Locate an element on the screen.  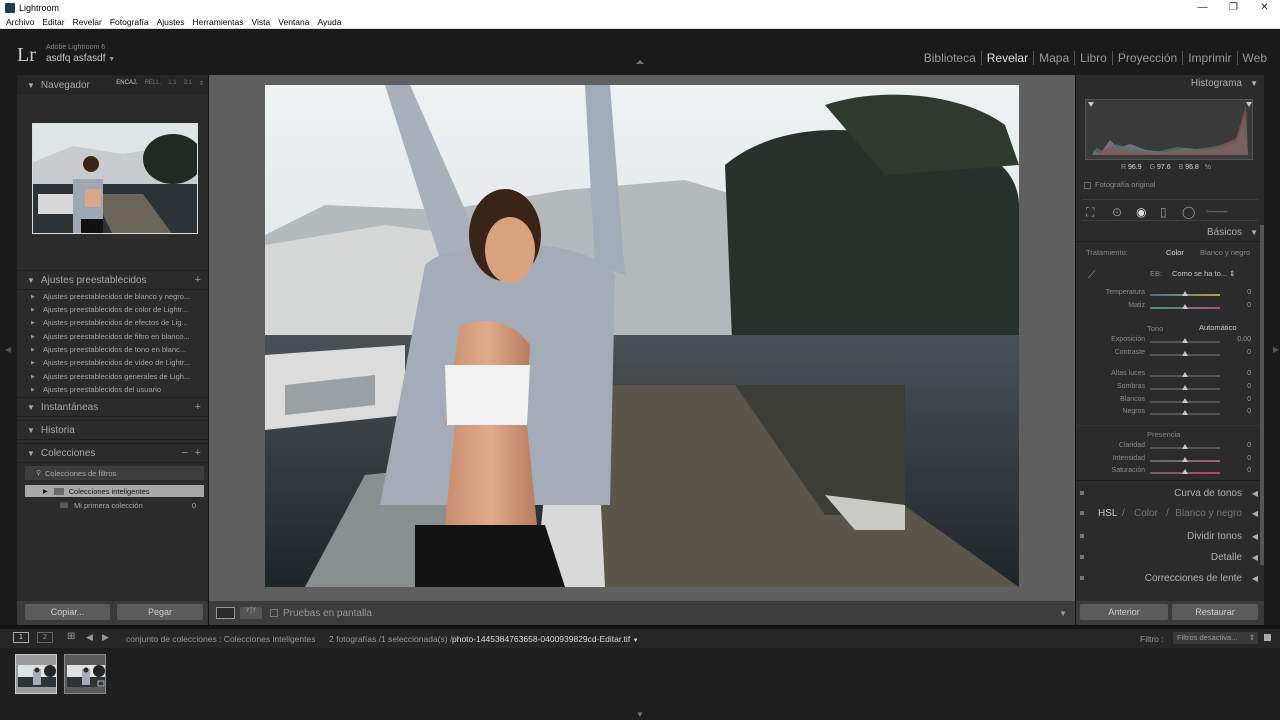
menu-ventana: Ventana is located at coordinates (293, 22).